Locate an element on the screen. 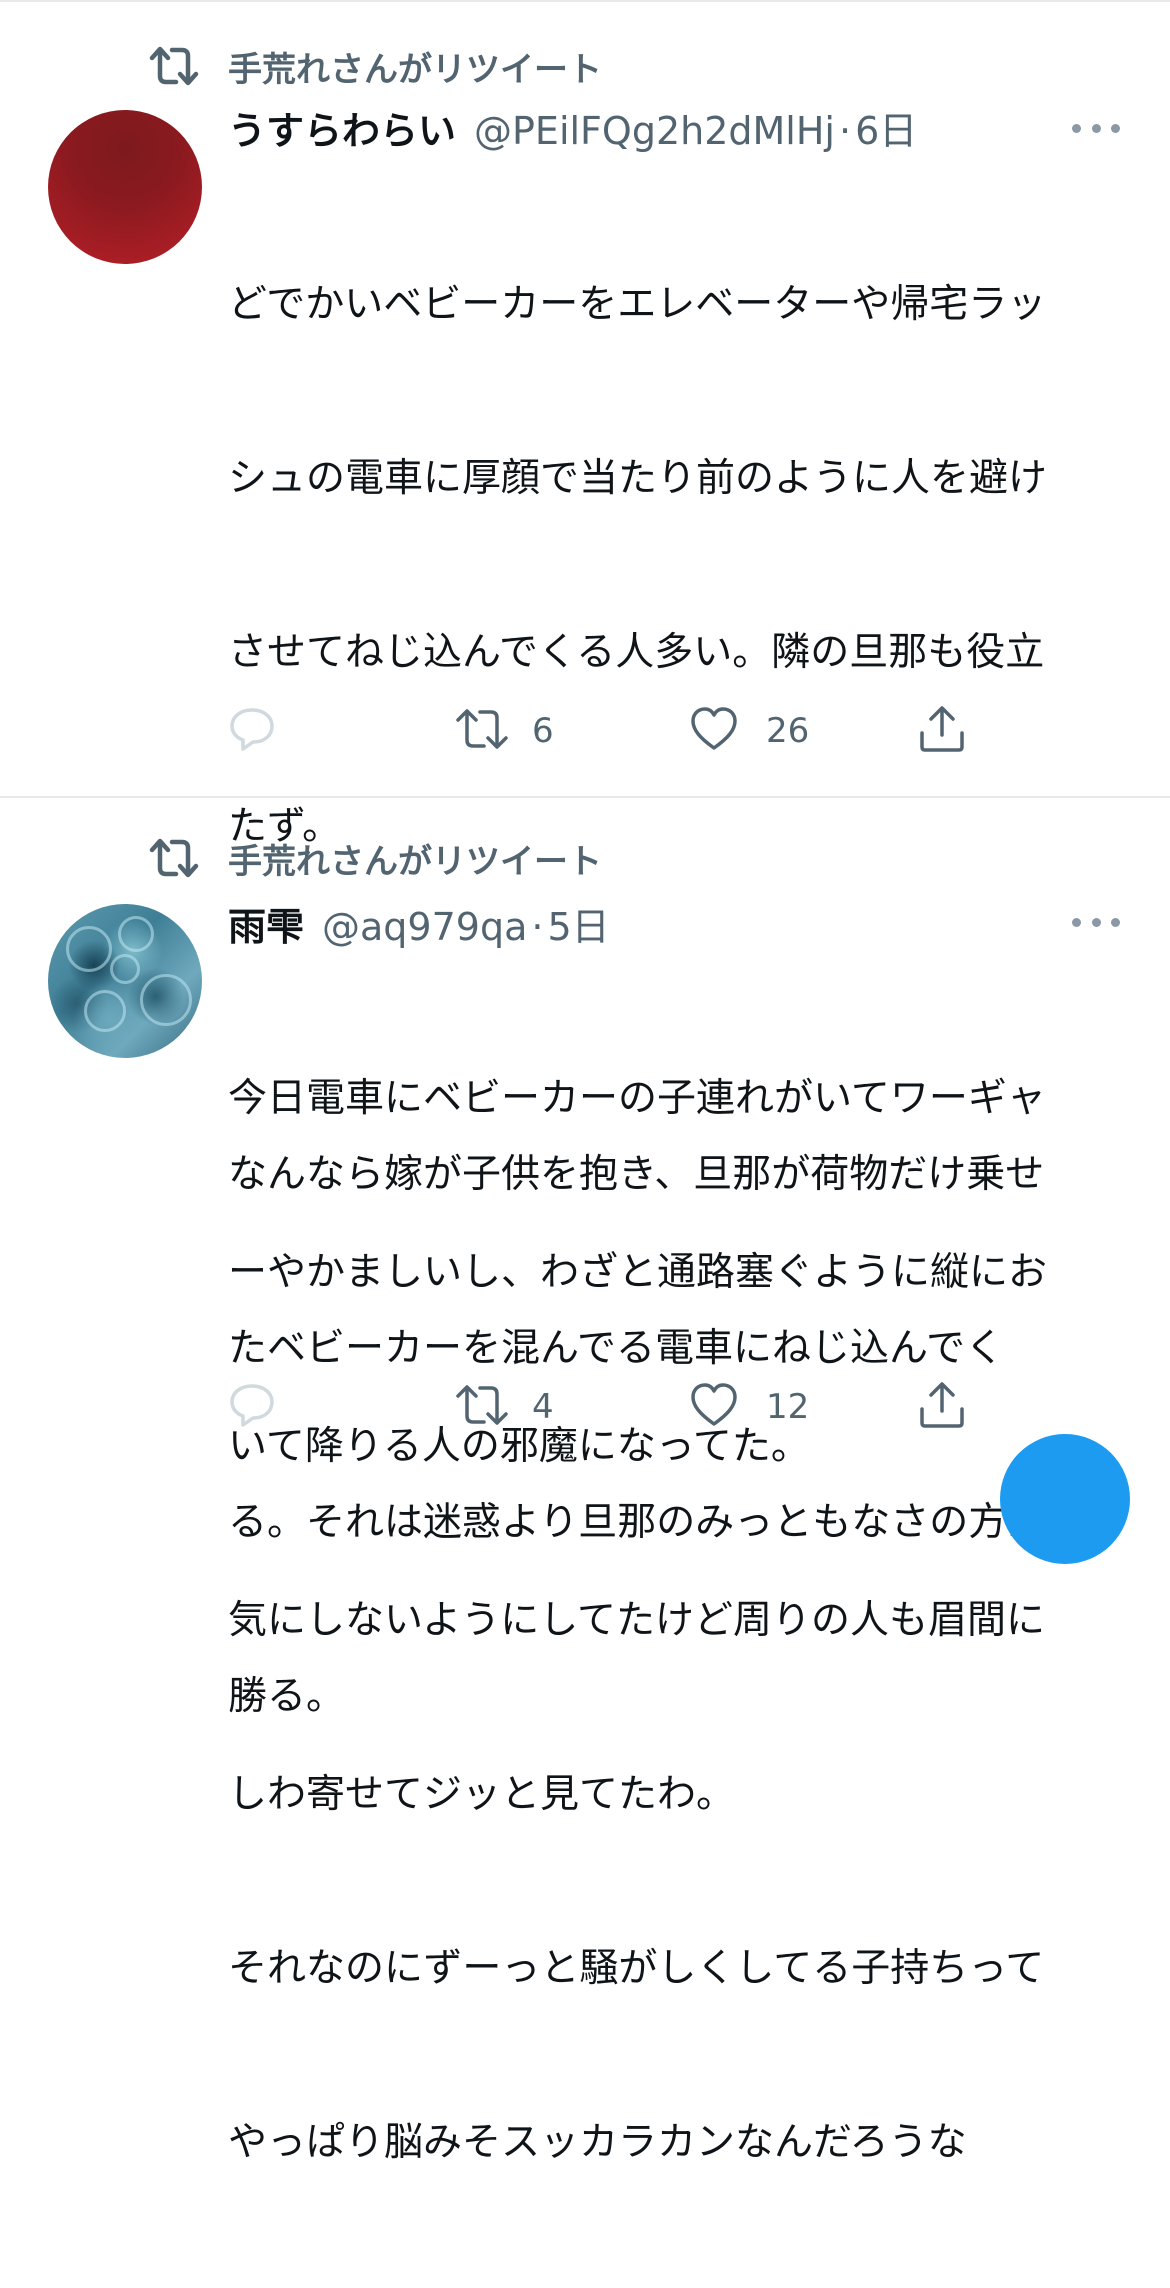 The width and height of the screenshot is (1170, 2288). tweet-text-line: やっぱり脳みそスッカラカンなんだろうな is located at coordinates (597, 2142).